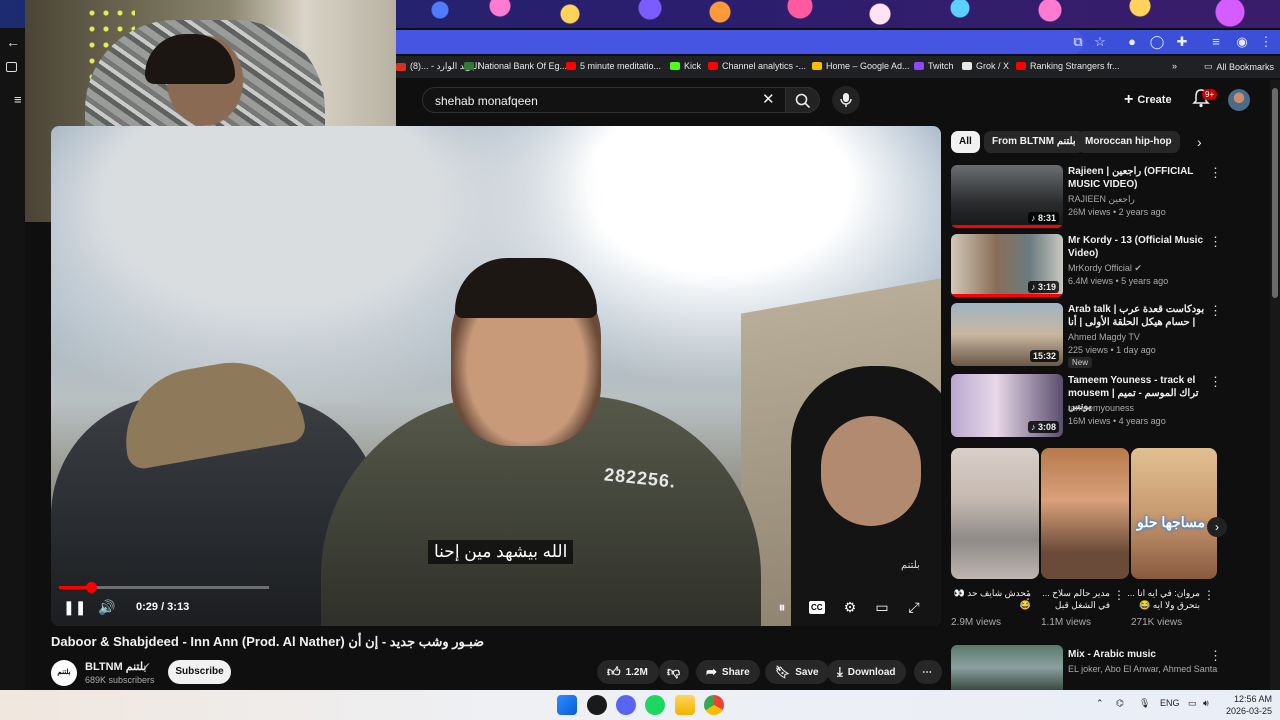  Describe the element at coordinates (1199, 142) in the screenshot. I see `chips-next-icon: ›` at that location.